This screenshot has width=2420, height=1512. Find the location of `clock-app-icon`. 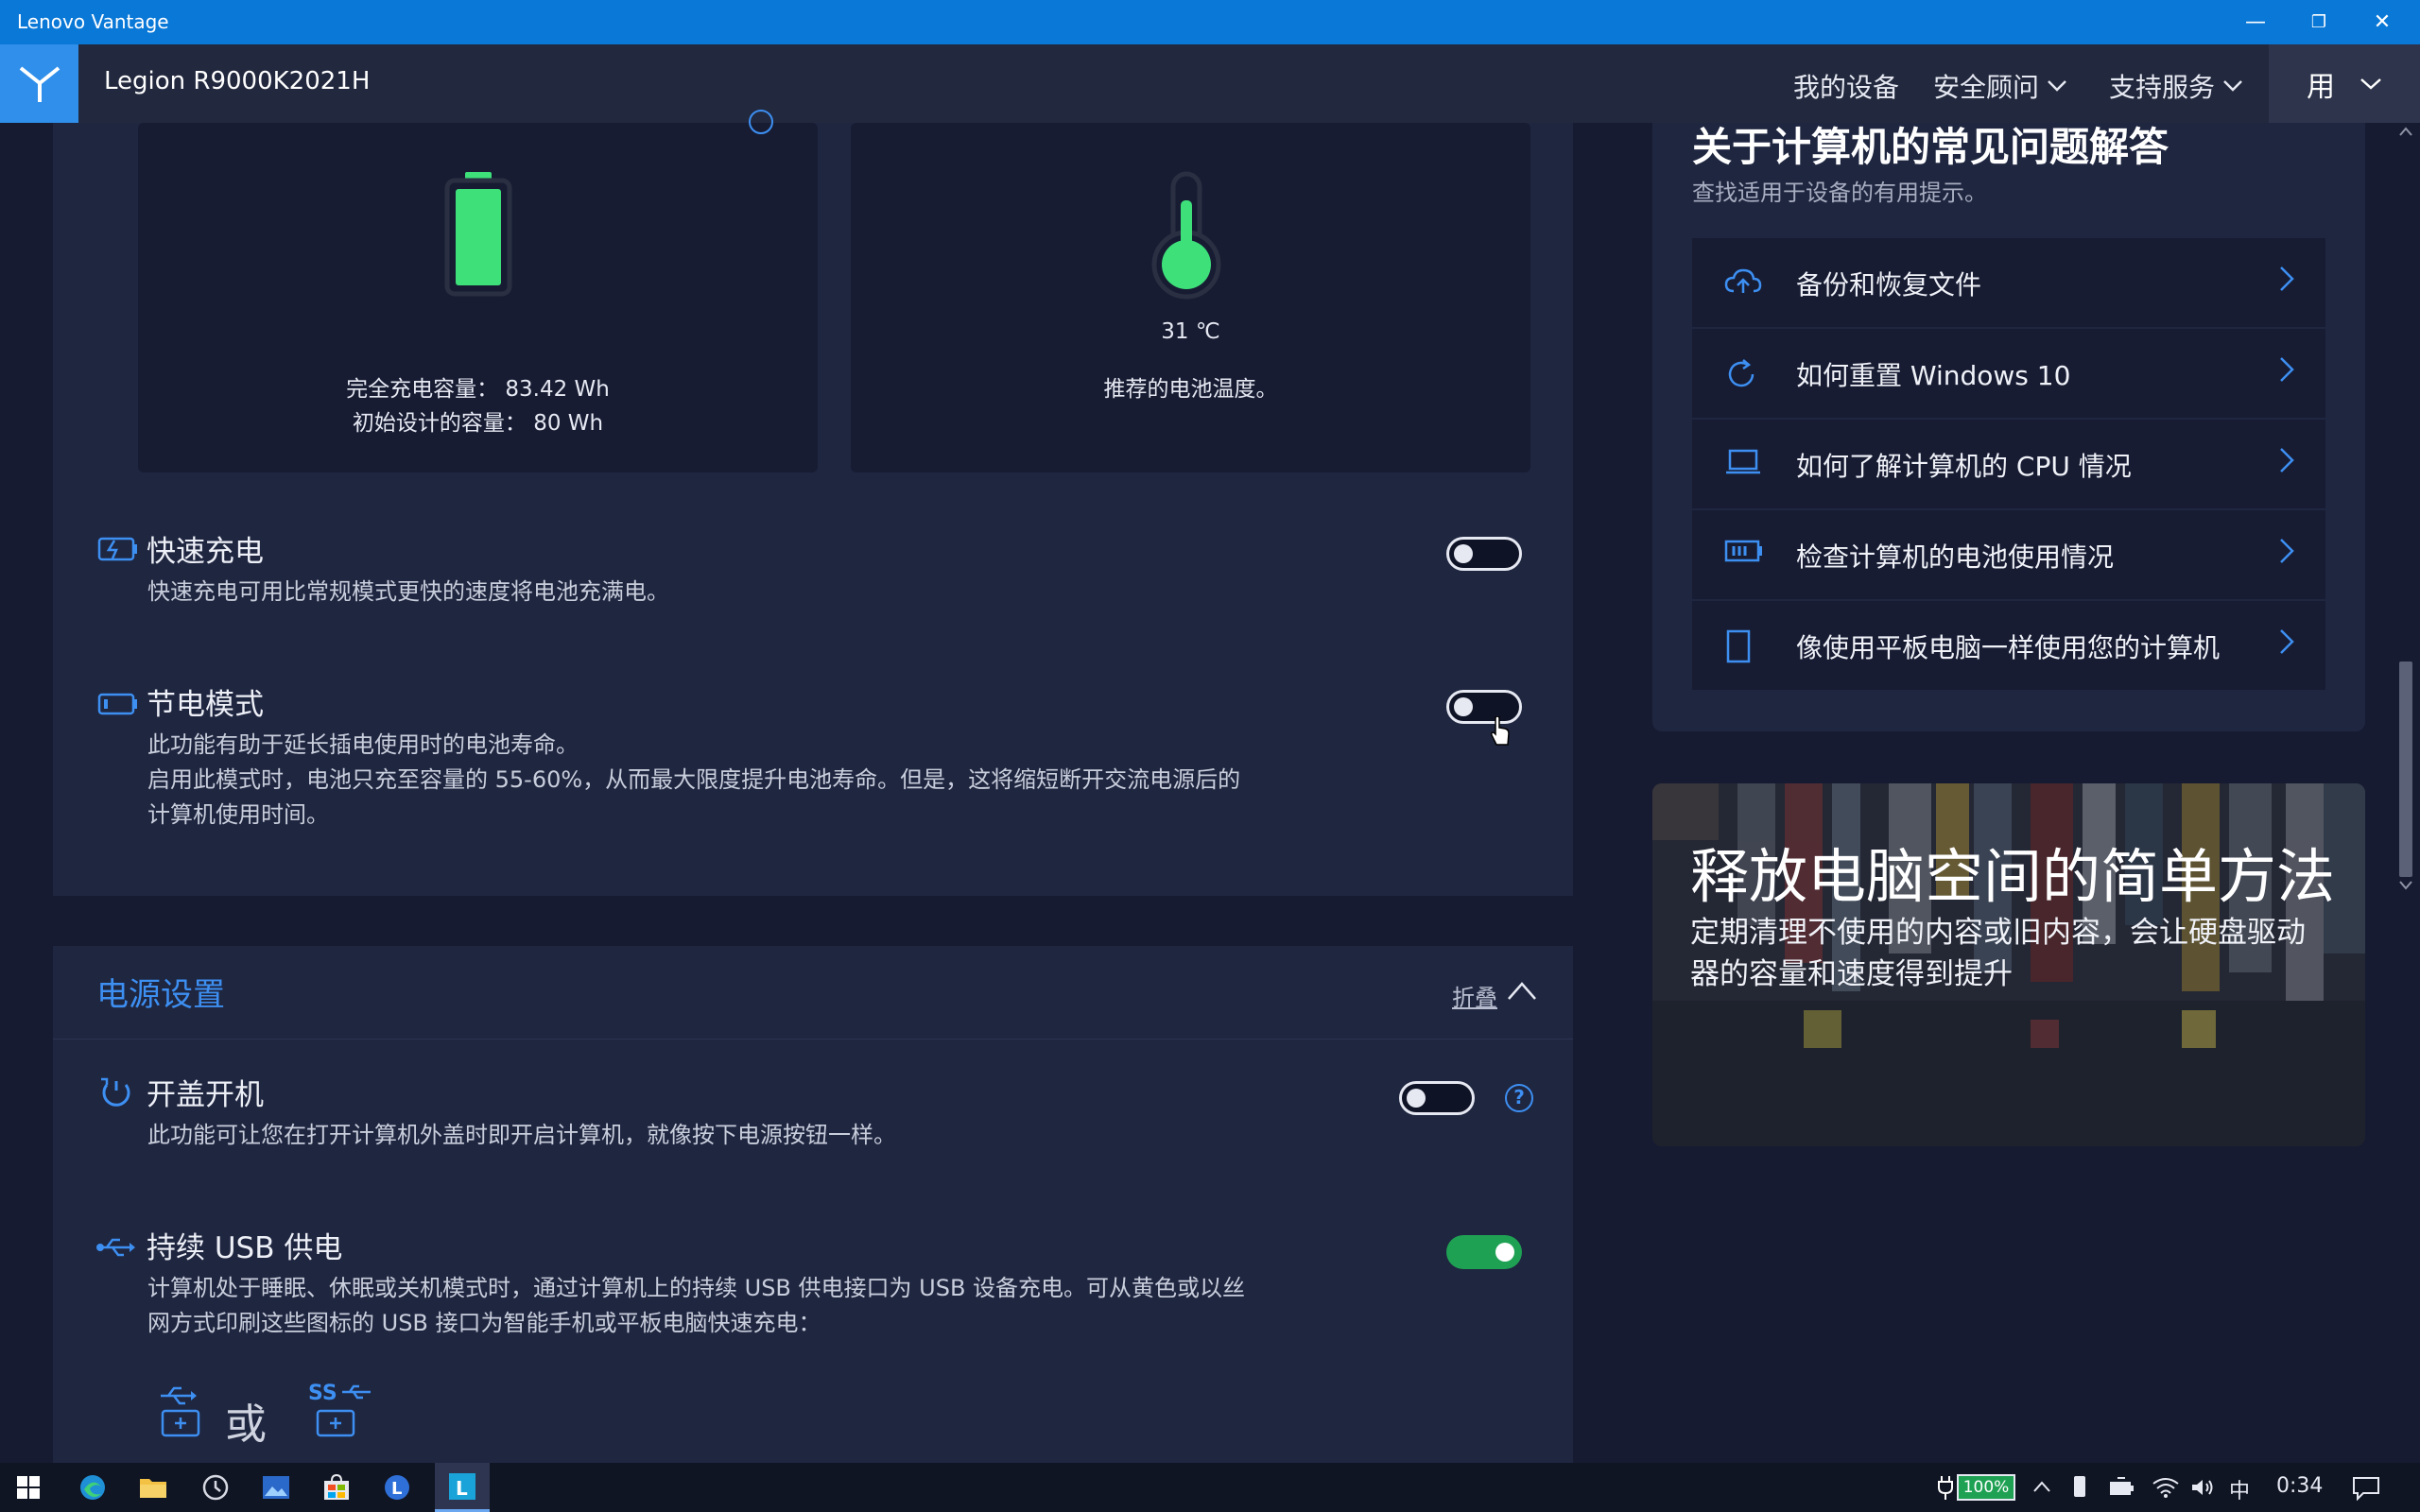

clock-app-icon is located at coordinates (215, 1487).